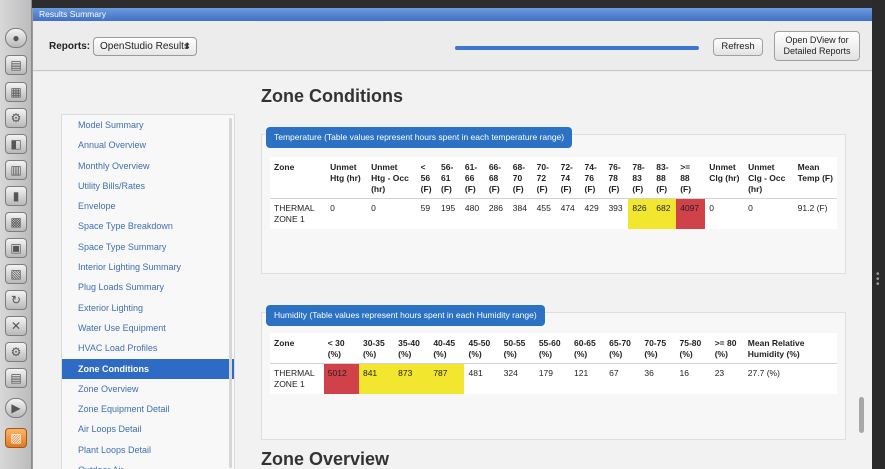 Image resolution: width=885 pixels, height=469 pixels. What do you see at coordinates (148, 348) in the screenshot?
I see `nav-item: HVAC Load Profiles` at bounding box center [148, 348].